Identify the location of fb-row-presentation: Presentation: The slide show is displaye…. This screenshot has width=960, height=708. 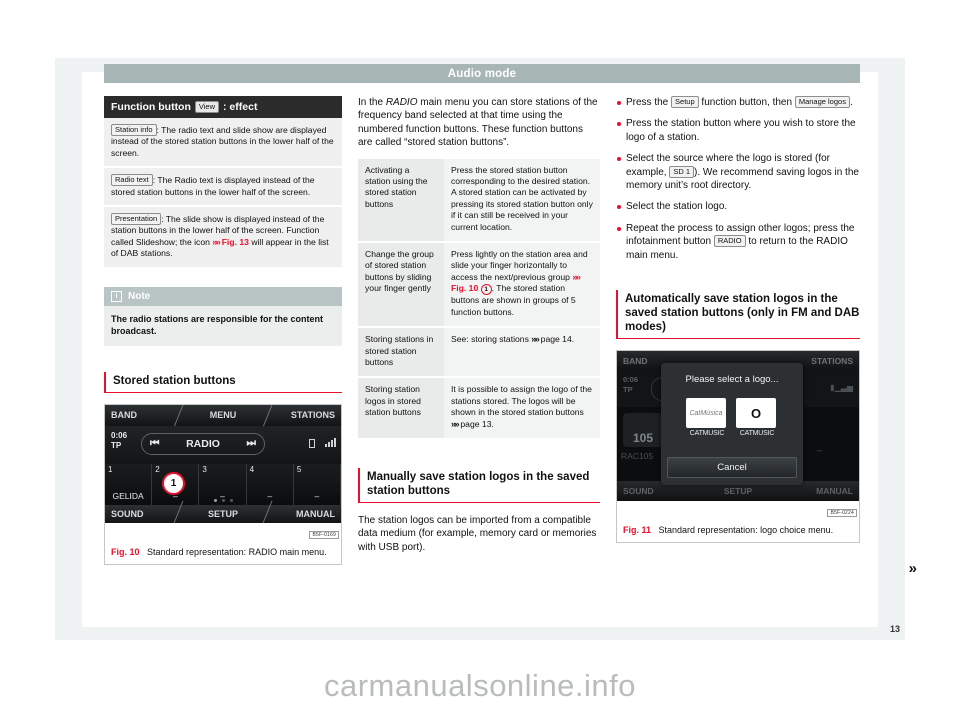
(223, 238).